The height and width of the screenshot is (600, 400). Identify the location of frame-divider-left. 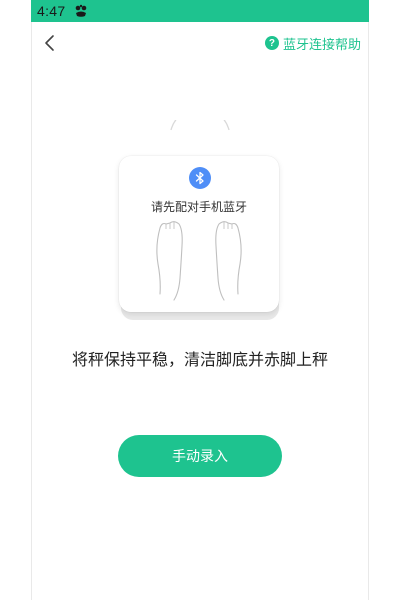
(31, 311).